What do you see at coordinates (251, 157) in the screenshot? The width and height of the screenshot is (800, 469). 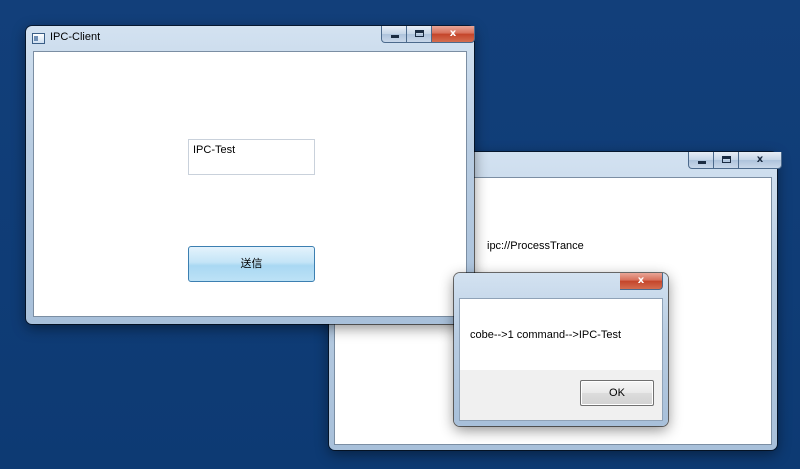 I see `message-input: IPC-Test` at bounding box center [251, 157].